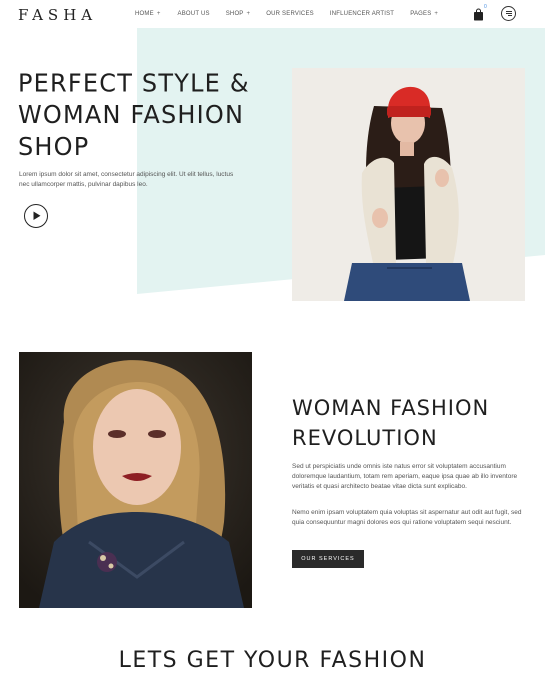 The image size is (545, 683). Describe the element at coordinates (54, 146) in the screenshot. I see `hero-title-line: SHOP` at that location.